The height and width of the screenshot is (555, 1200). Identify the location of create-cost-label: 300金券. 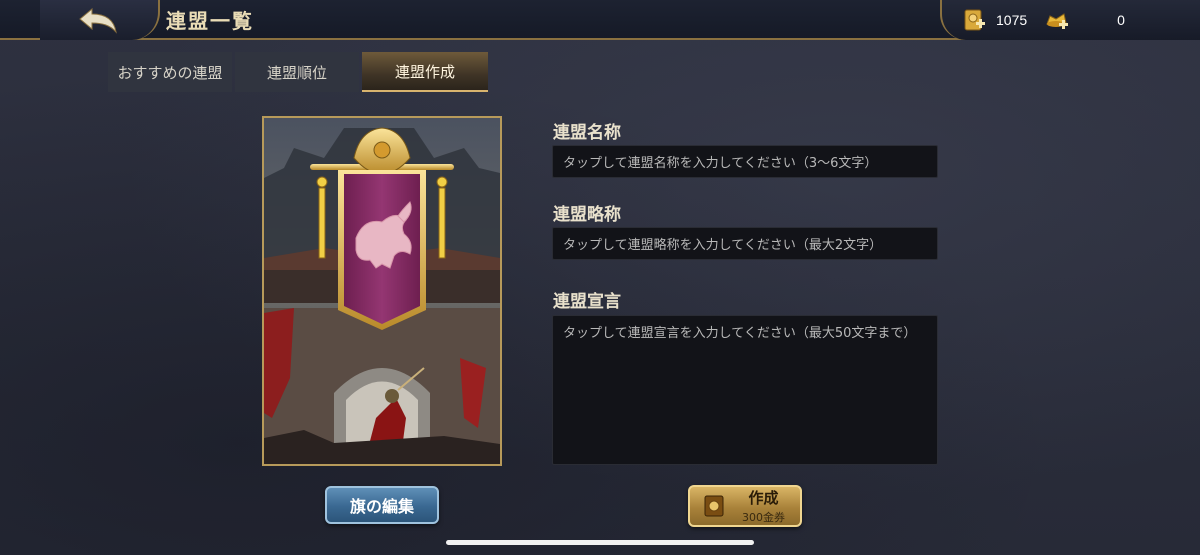
(763, 517).